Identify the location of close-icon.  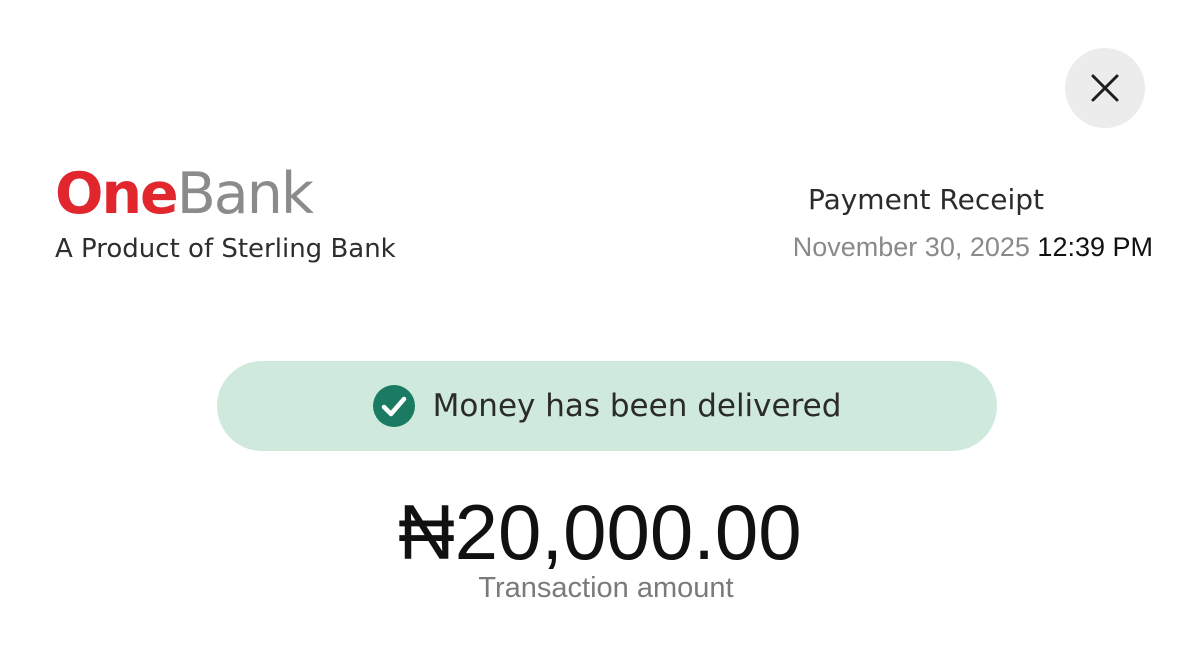
(1105, 88).